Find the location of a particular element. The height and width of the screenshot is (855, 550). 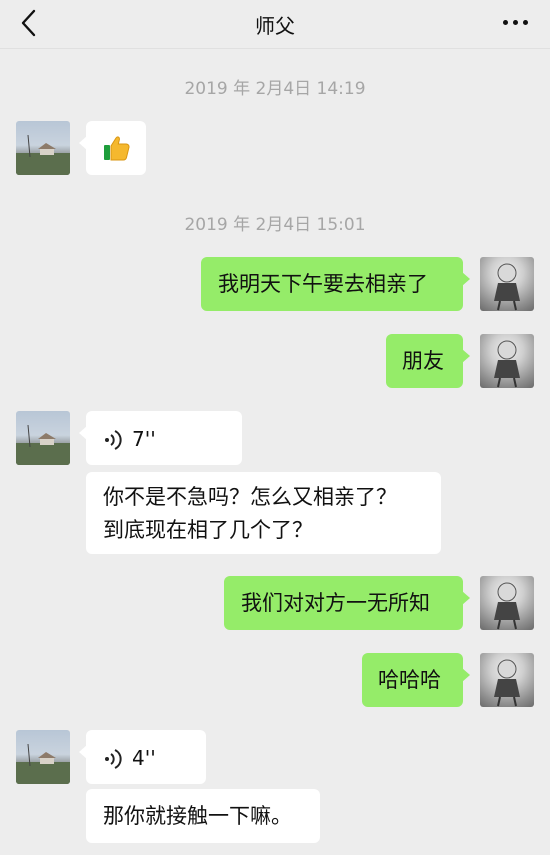

message-bubble: 我明天下午要去相亲了 is located at coordinates (335, 284).